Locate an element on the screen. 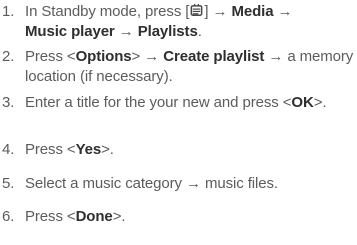  step-4: 4. Press <Yes>. is located at coordinates (177, 150).